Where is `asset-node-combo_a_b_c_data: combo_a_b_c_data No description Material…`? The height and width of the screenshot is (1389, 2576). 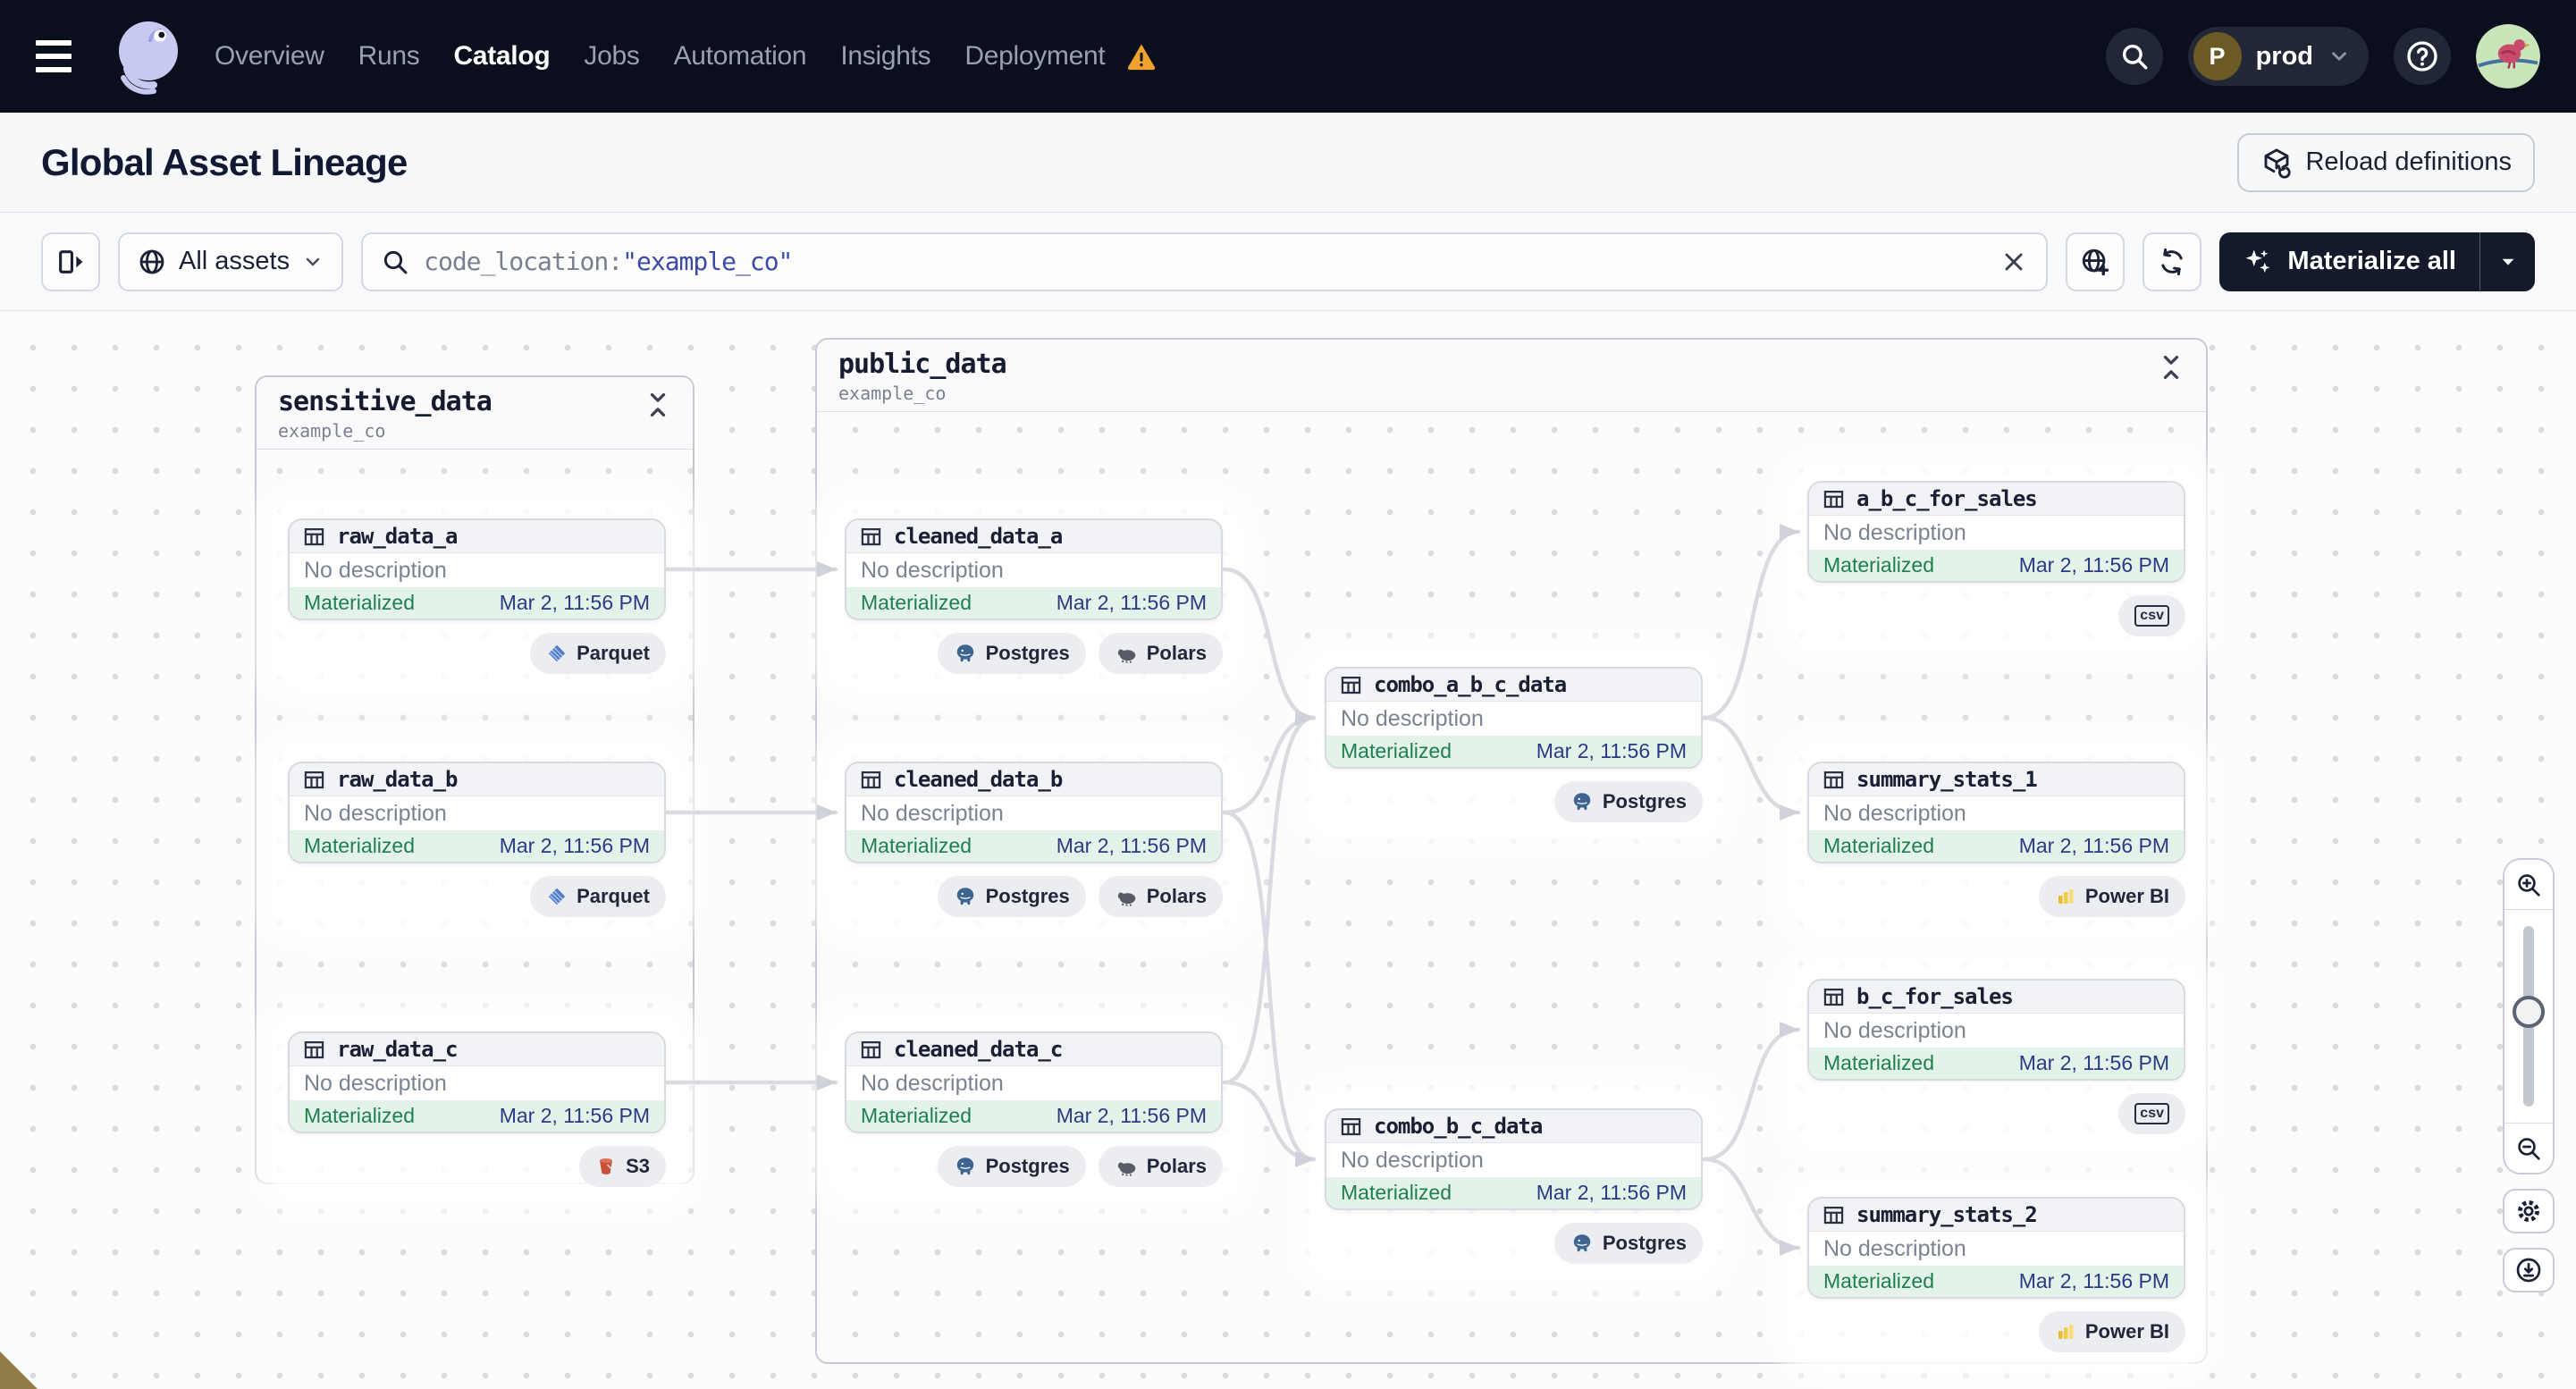
asset-node-combo_a_b_c_data: combo_a_b_c_data No description Material… is located at coordinates (1514, 718).